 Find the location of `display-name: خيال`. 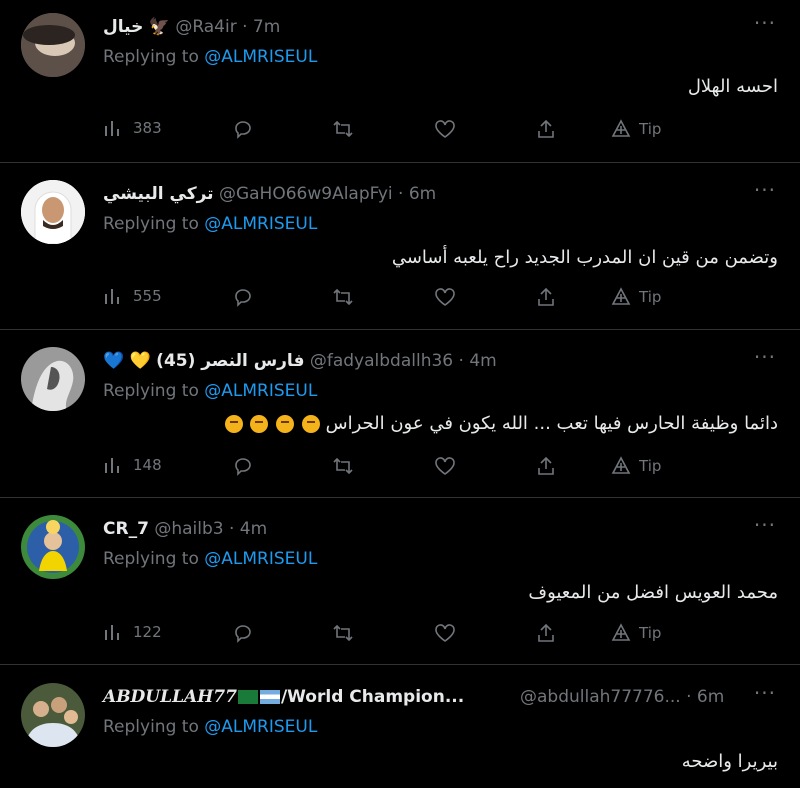

display-name: خيال is located at coordinates (123, 27).